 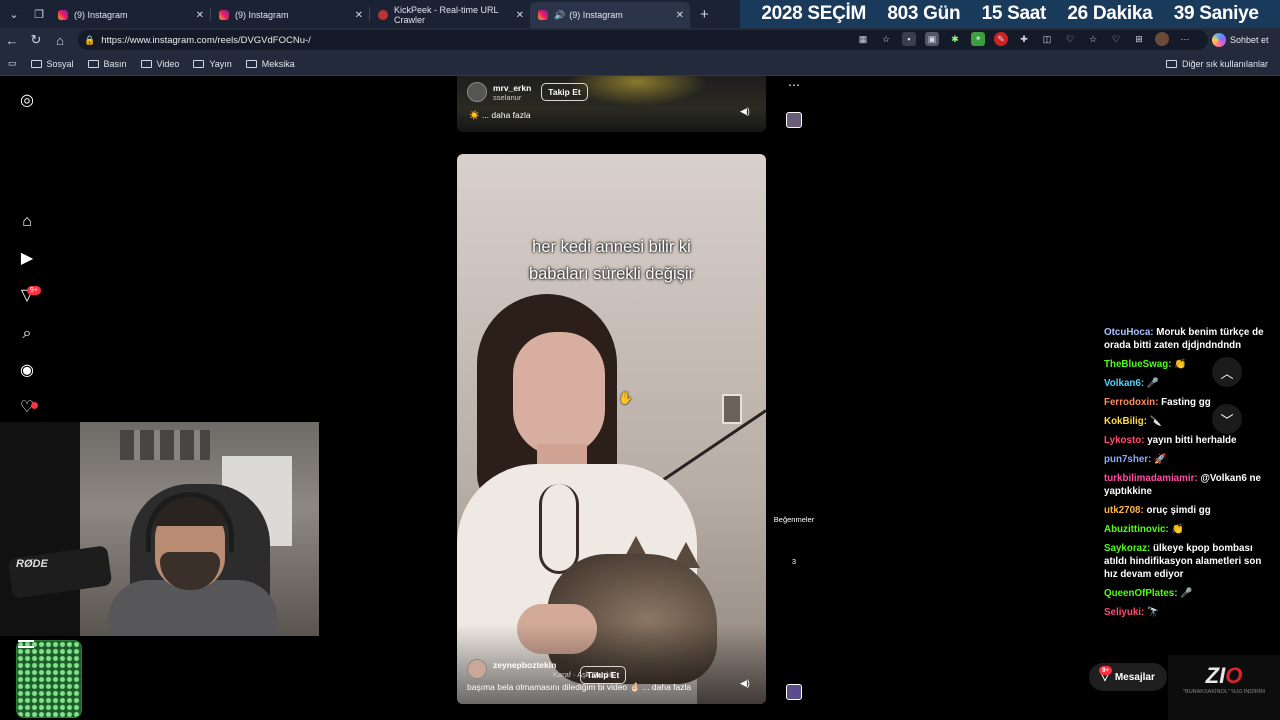 I want to click on favorite-star-icon: ☆, so click(x=886, y=39).